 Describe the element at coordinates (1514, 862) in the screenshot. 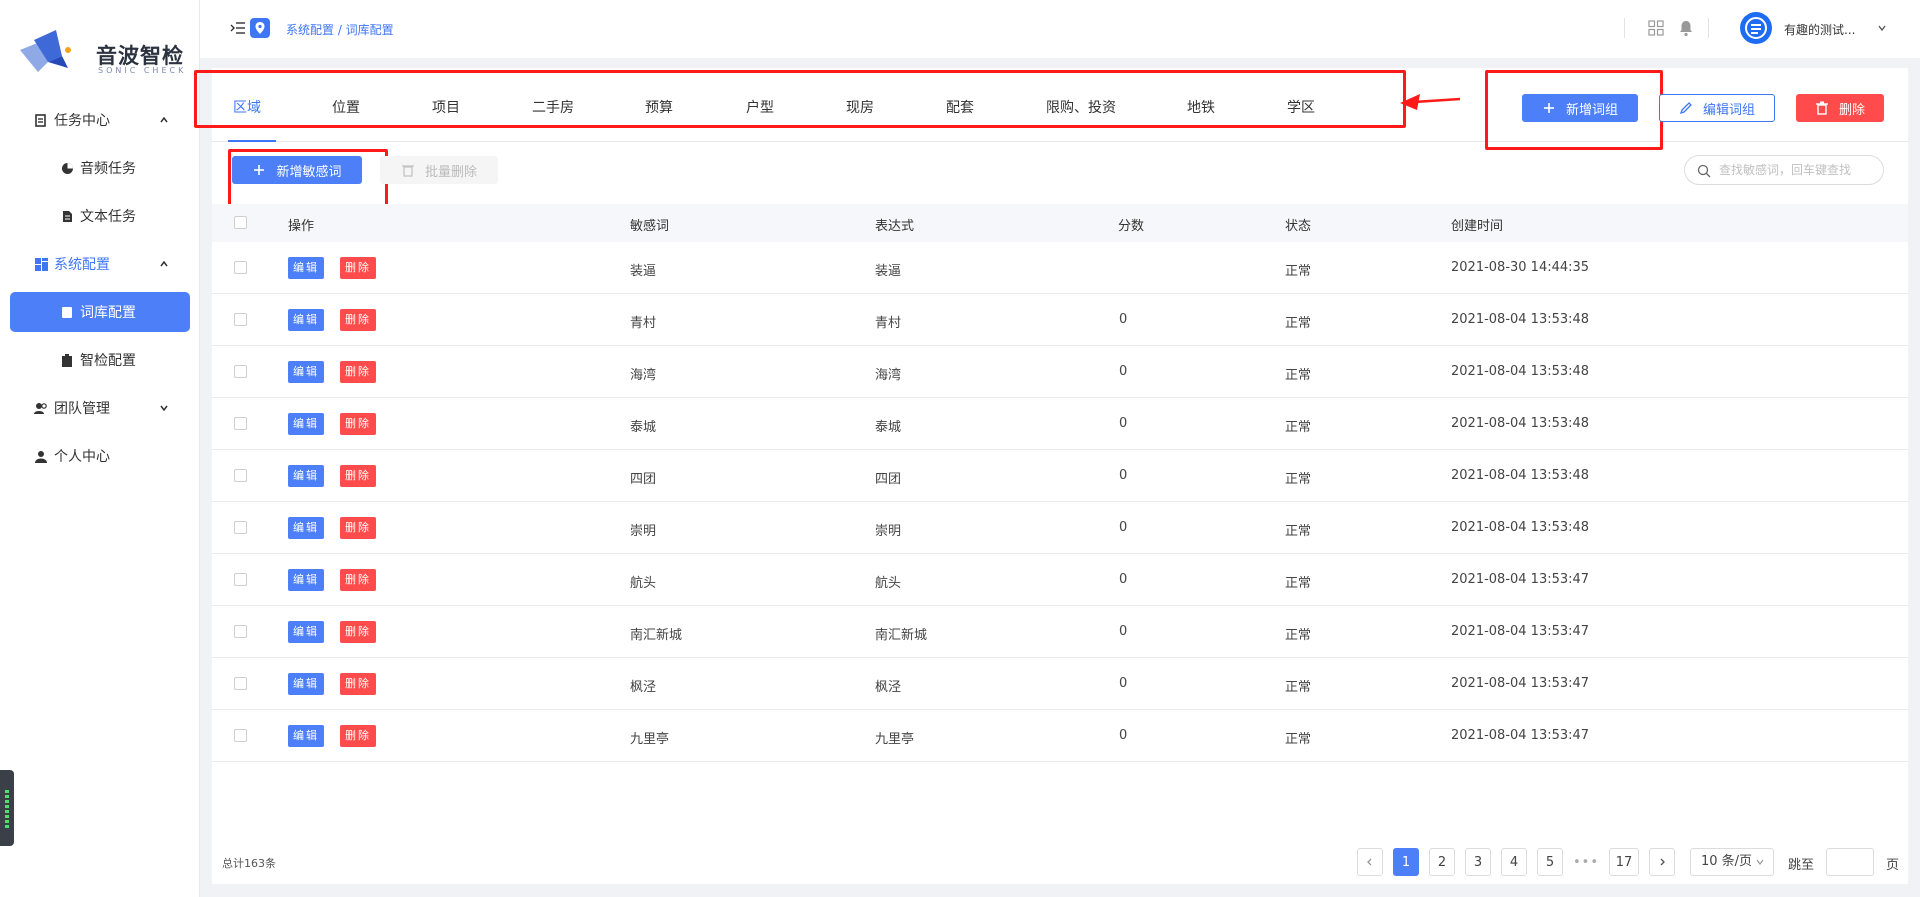

I see `page-button: 4` at that location.